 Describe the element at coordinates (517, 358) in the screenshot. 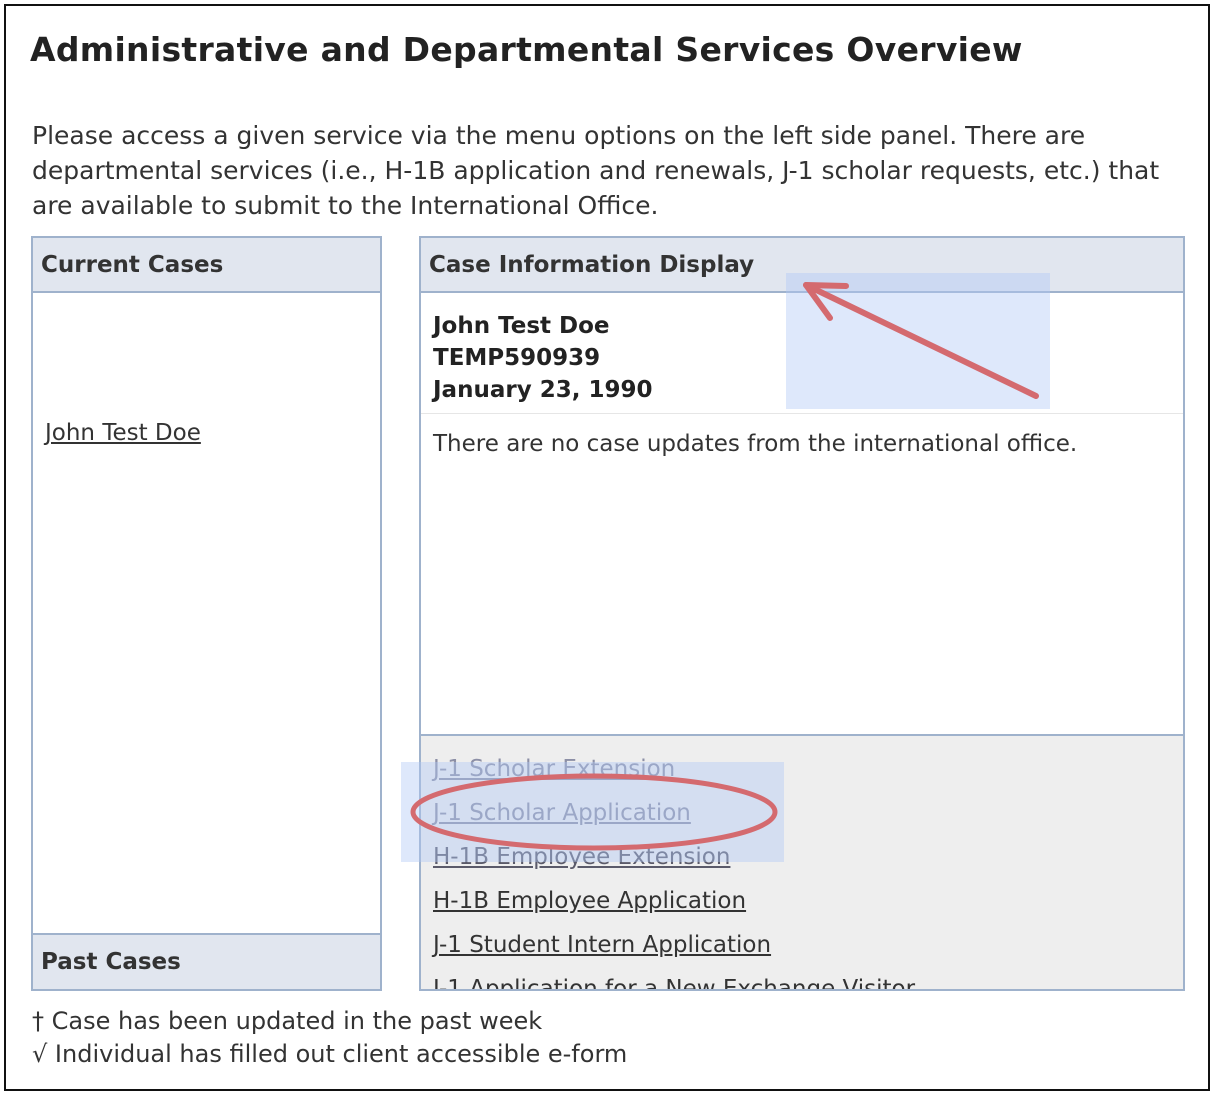

I see `person-id: TEMP590939` at that location.